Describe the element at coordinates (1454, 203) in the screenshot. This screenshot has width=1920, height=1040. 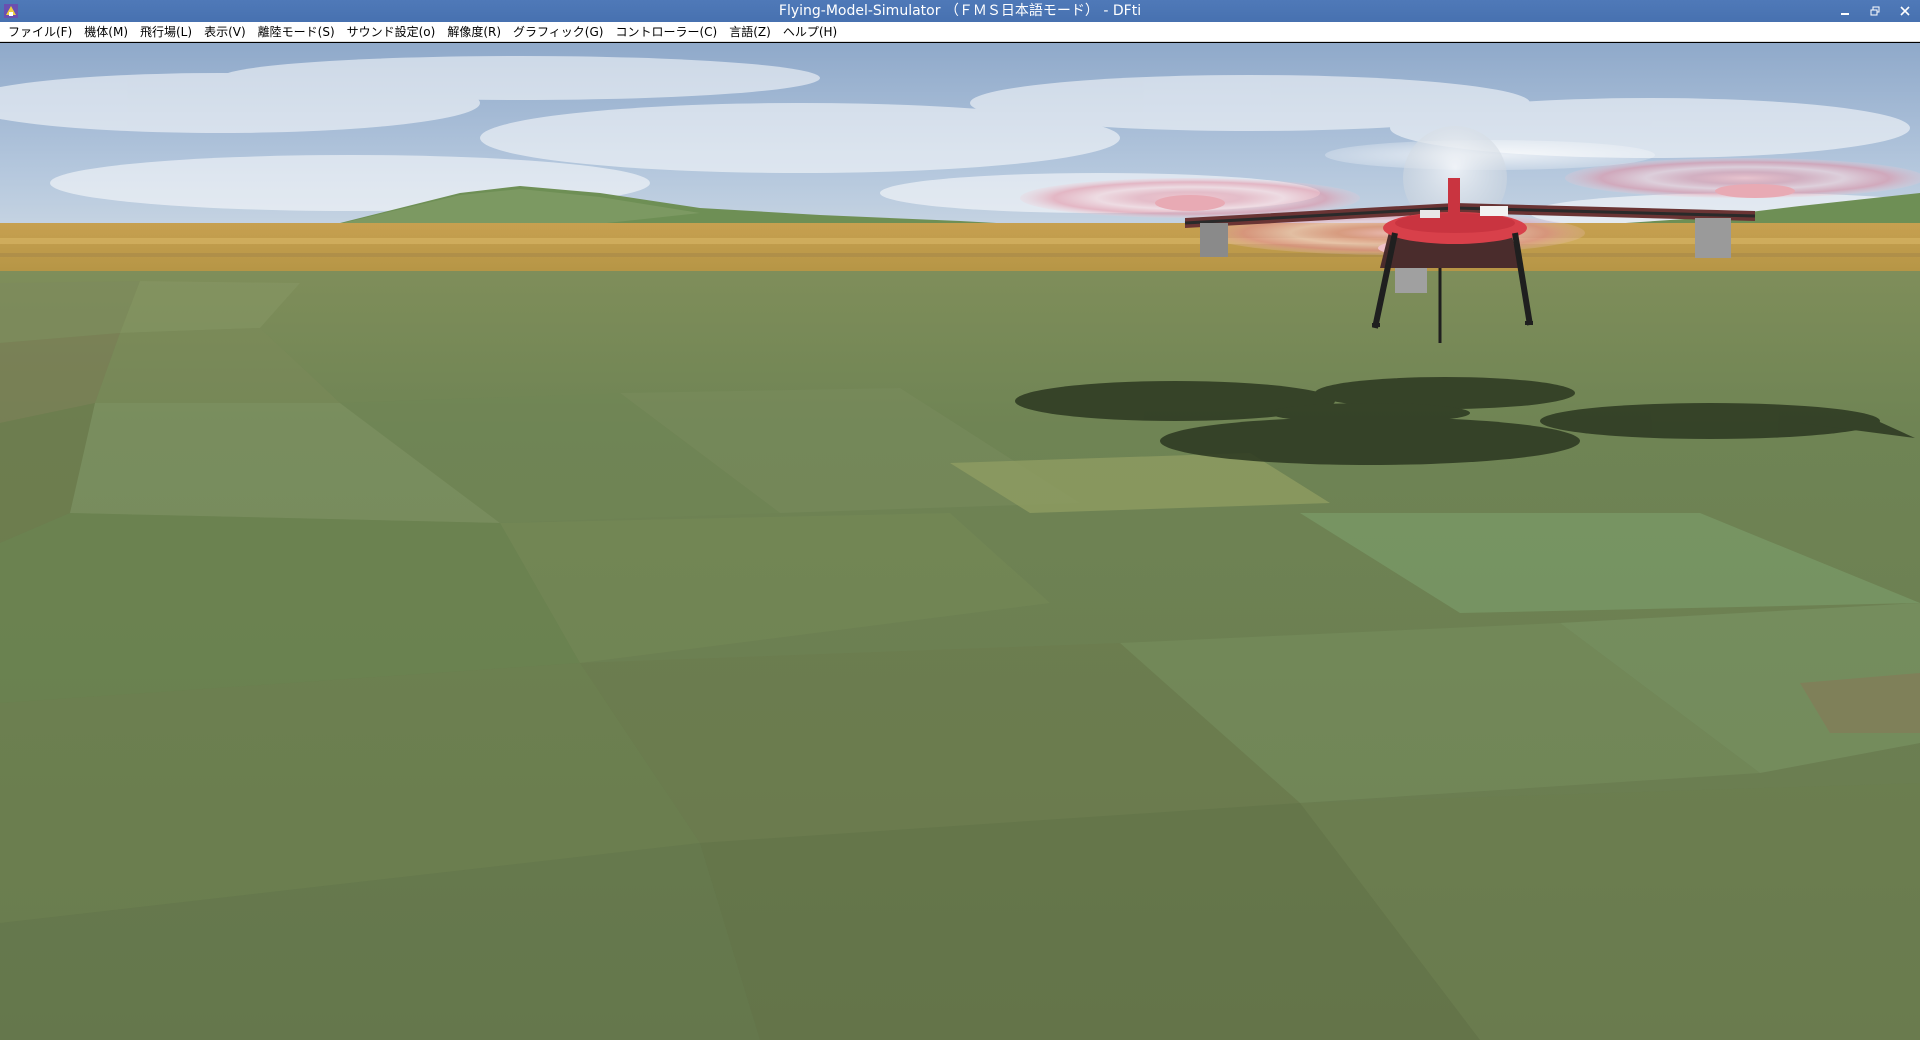
I see `mast` at that location.